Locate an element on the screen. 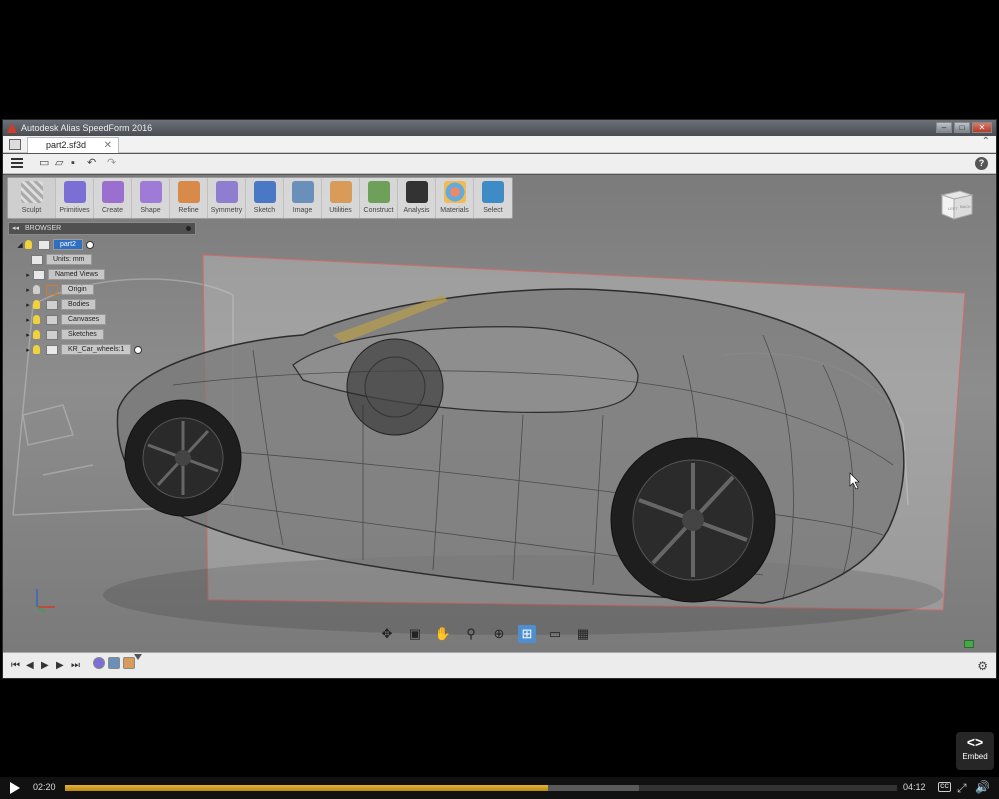 The height and width of the screenshot is (799, 999). undo-icon: ↶ is located at coordinates (92, 163).